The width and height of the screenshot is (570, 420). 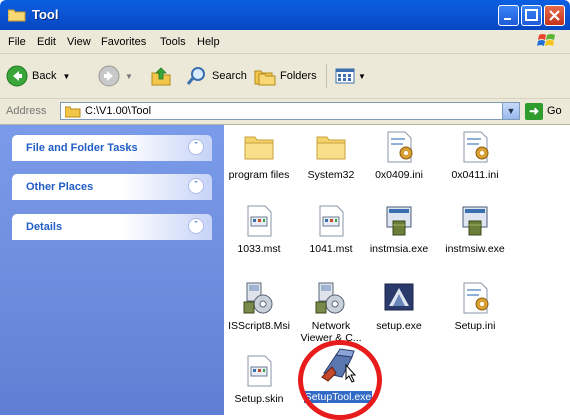 I want to click on file-item: setup.exe, so click(x=399, y=306).